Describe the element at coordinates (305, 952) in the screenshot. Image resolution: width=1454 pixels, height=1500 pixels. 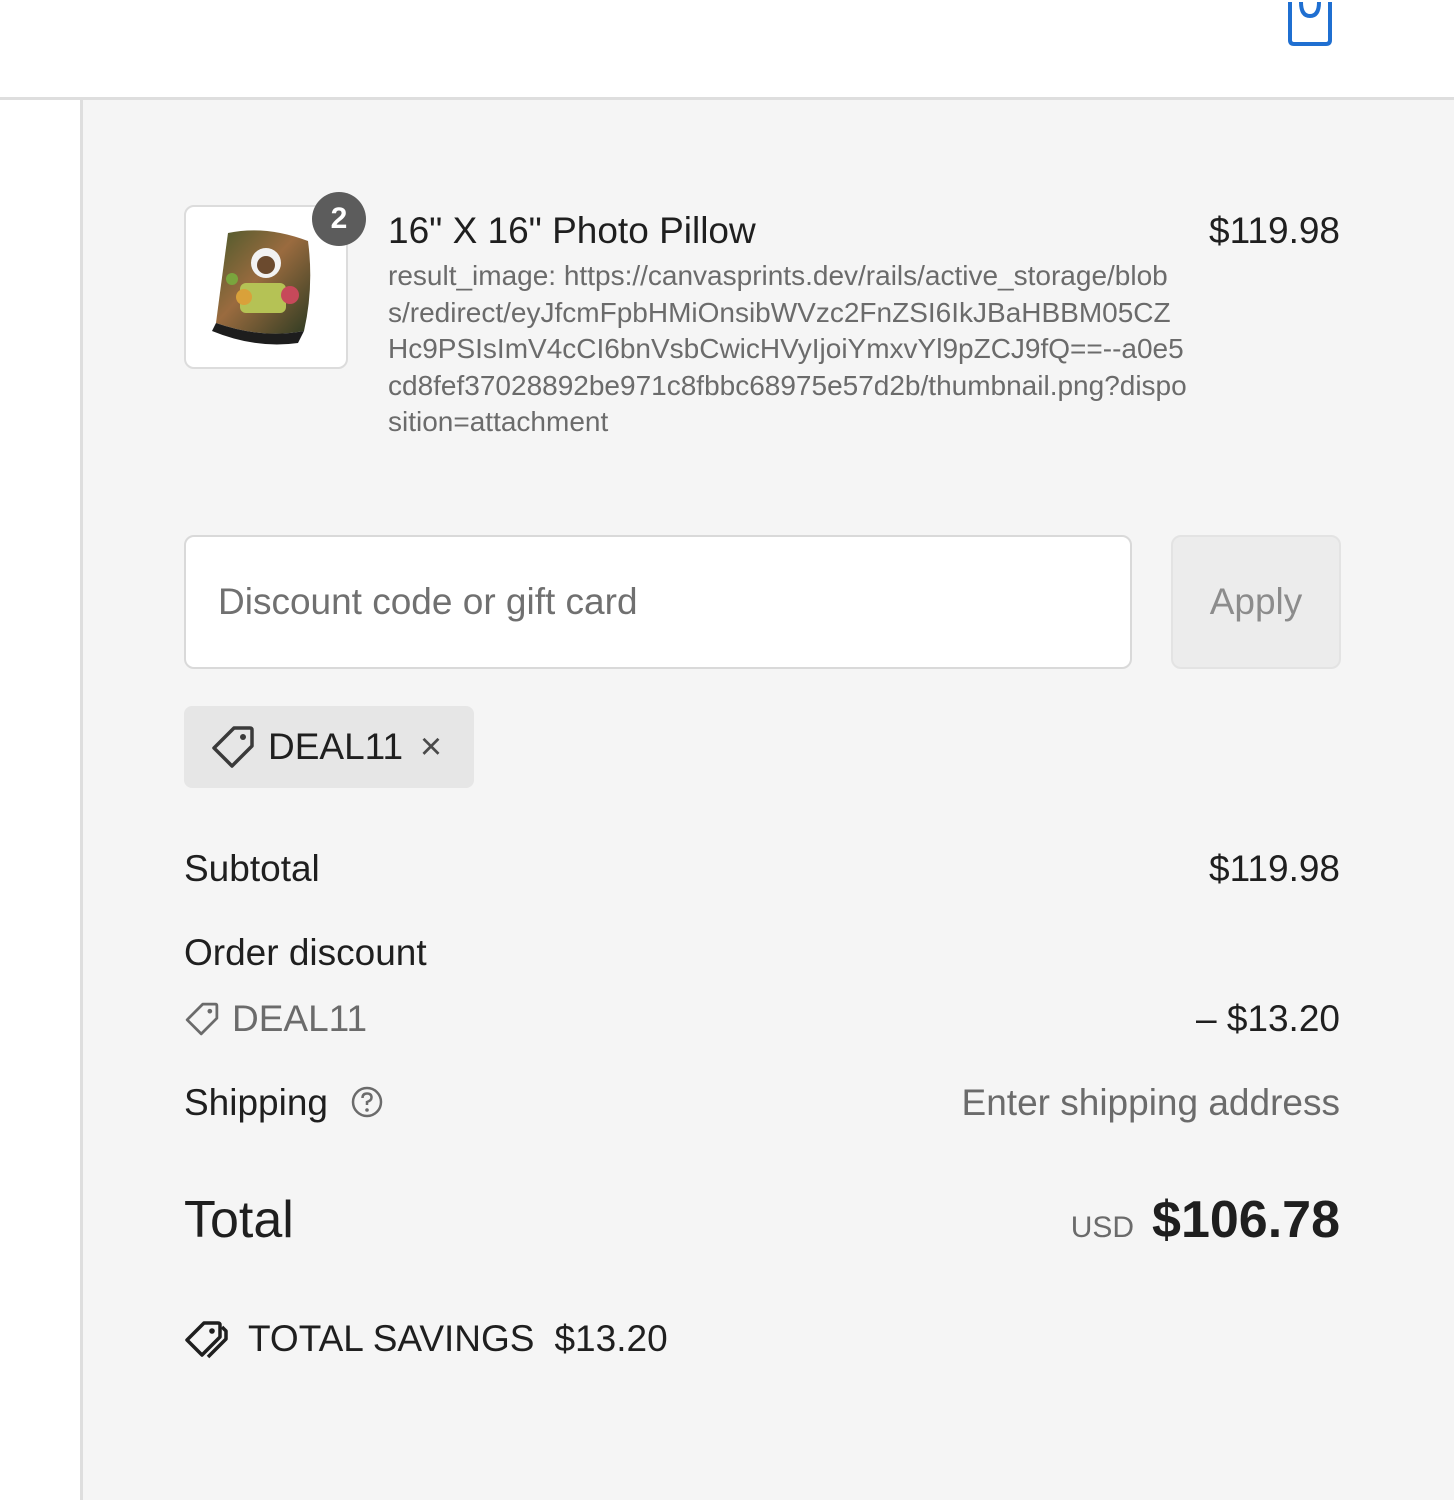
I see `order-discount-label: Order discount` at that location.